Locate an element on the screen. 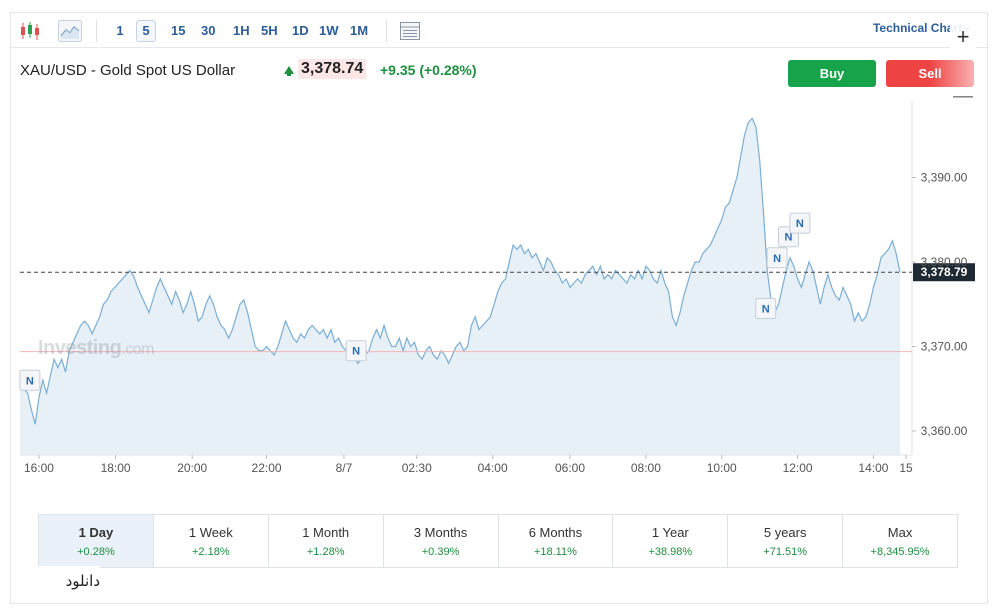 The image size is (995, 613). period-change: +1.28% is located at coordinates (325, 552).